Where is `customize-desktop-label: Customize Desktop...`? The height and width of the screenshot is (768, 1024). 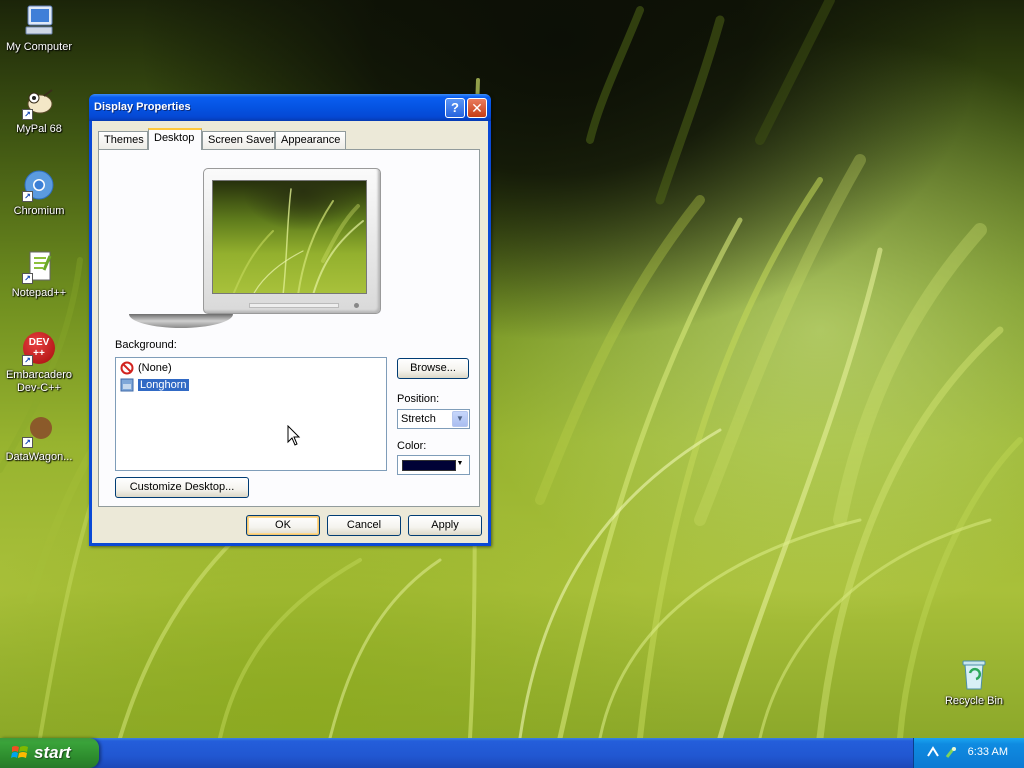
customize-desktop-label: Customize Desktop... is located at coordinates (182, 487).